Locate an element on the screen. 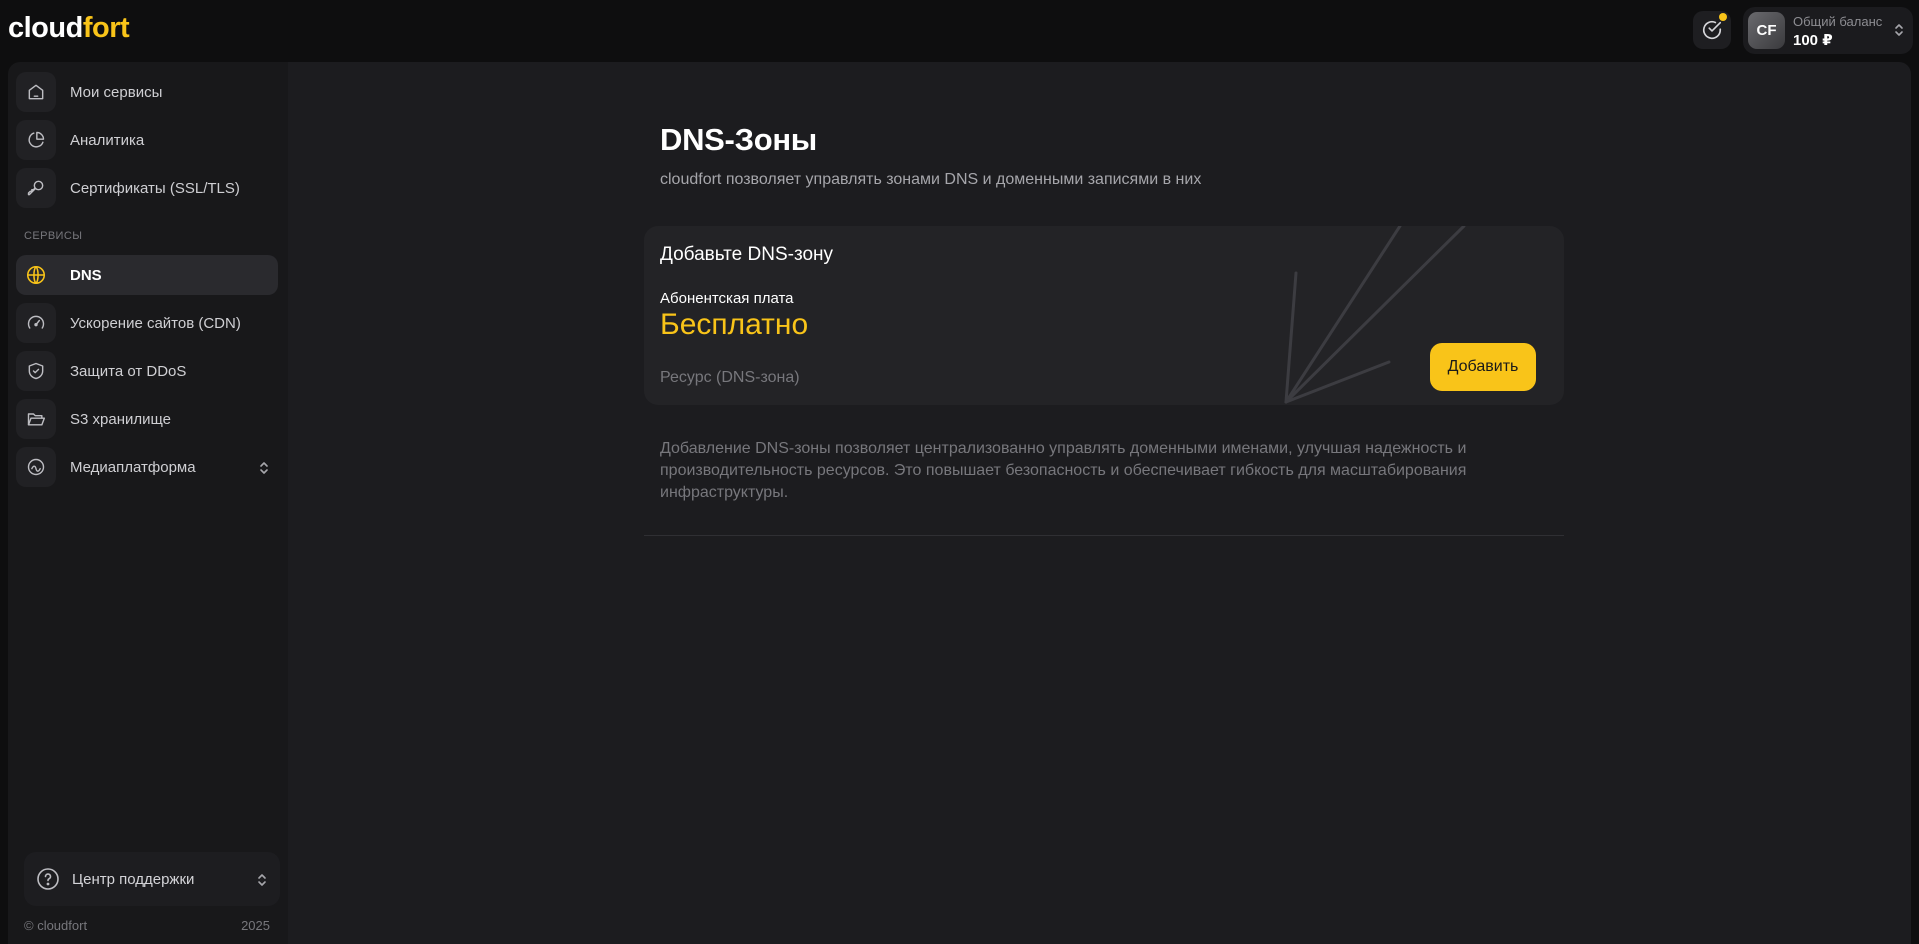 The width and height of the screenshot is (1919, 944). logo-text-fort: fort is located at coordinates (106, 28).